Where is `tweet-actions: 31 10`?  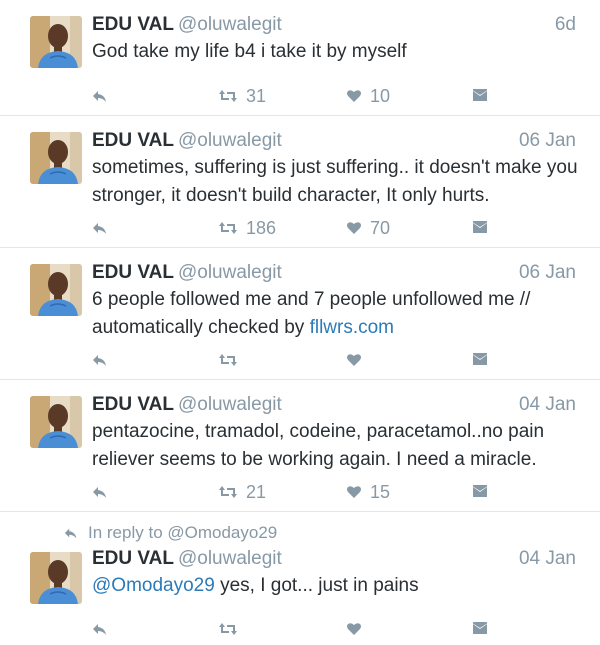
tweet-actions: 31 10 is located at coordinates (346, 96).